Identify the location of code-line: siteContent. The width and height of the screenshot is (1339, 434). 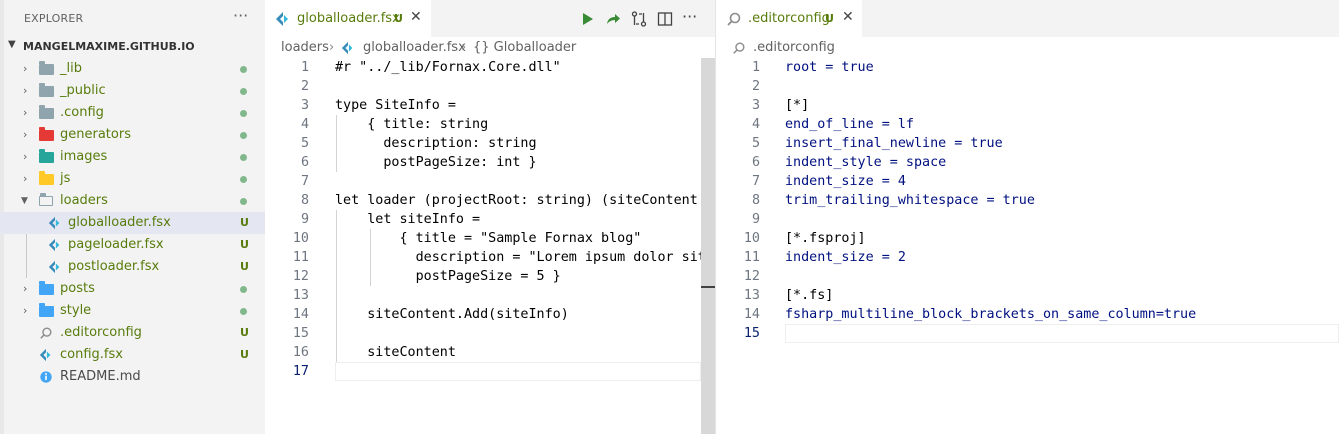
(395, 352).